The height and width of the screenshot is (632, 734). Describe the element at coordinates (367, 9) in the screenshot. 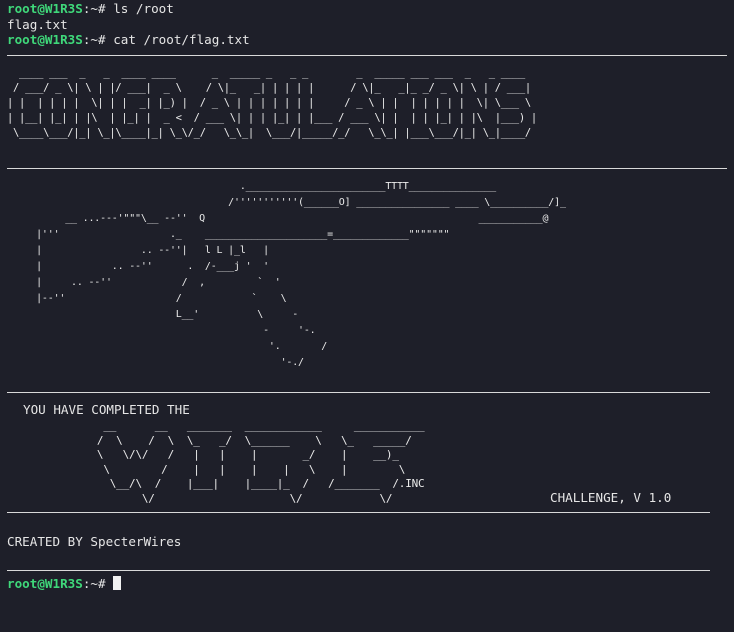

I see `command-line: root@W1R3S:~# ls /root` at that location.